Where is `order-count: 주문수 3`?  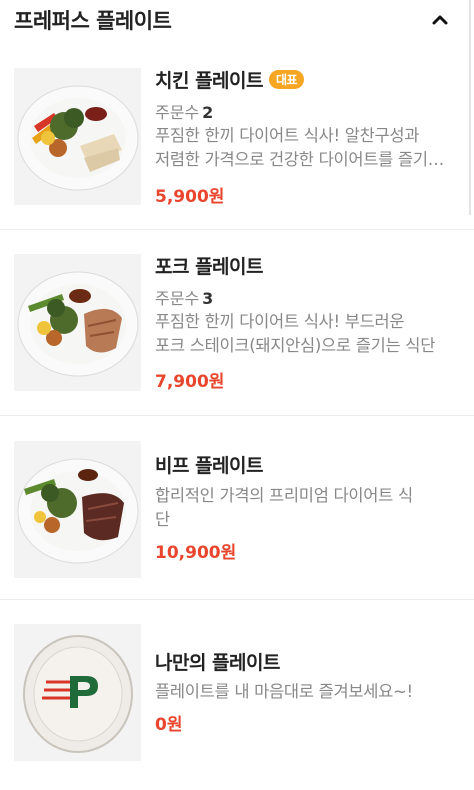 order-count: 주문수 3 is located at coordinates (184, 298).